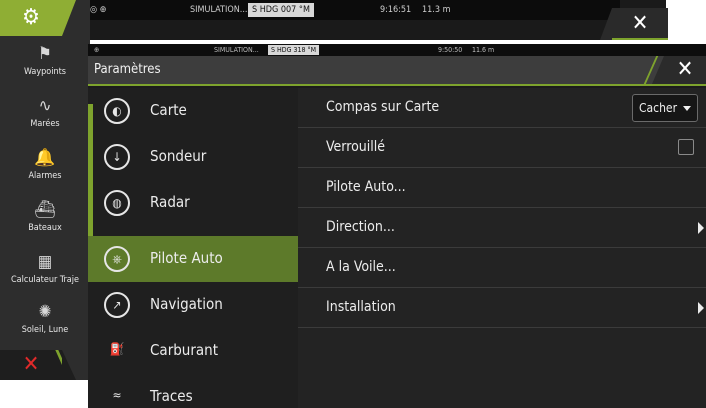 This screenshot has height=408, width=706. Describe the element at coordinates (634, 24) in the screenshot. I see `background-close-button: ✕` at that location.